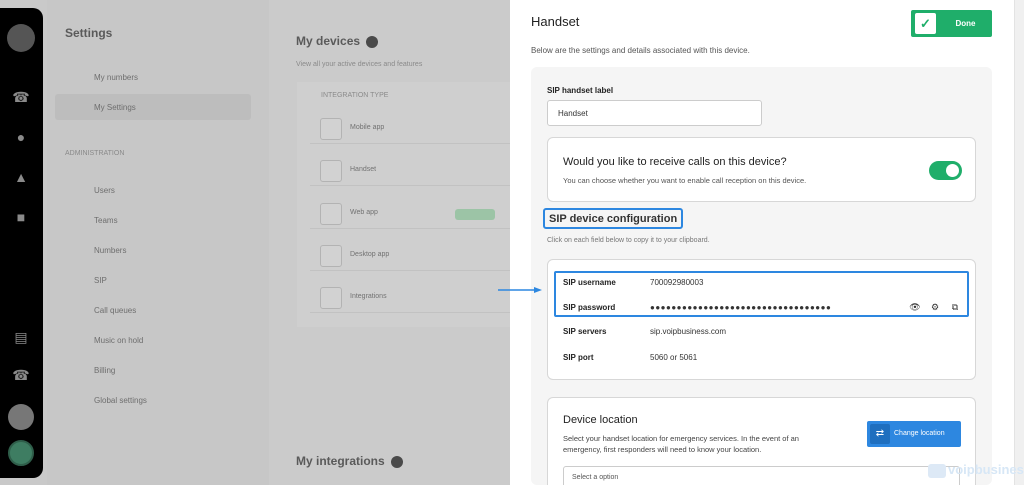 Image resolution: width=1024 pixels, height=485 pixels. Describe the element at coordinates (475, 214) in the screenshot. I see `status-badge` at that location.